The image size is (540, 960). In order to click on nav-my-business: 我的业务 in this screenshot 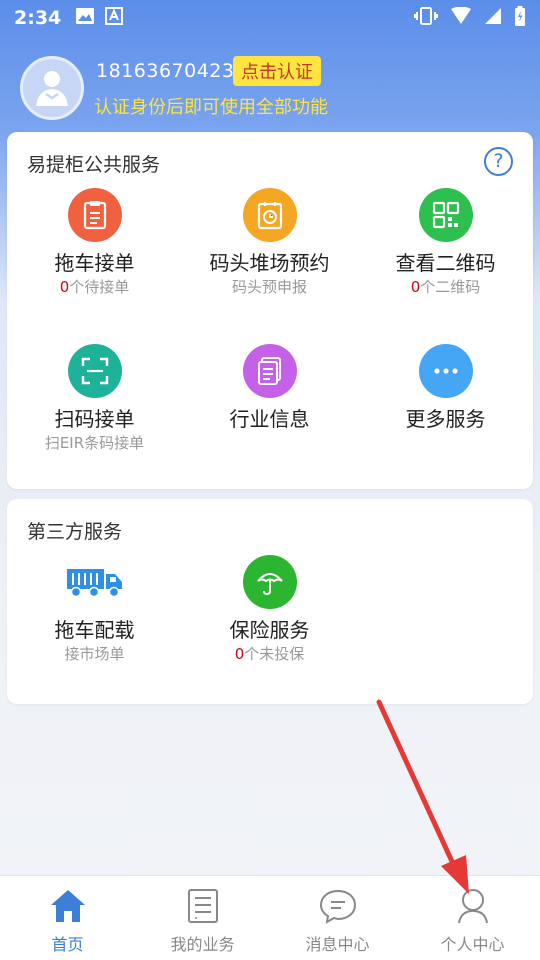, I will do `click(202, 918)`.